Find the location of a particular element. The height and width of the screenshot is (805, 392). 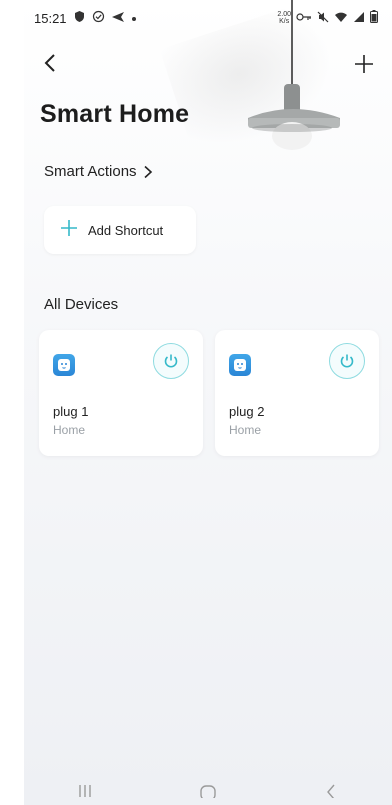

back-nav-icon is located at coordinates (330, 791).